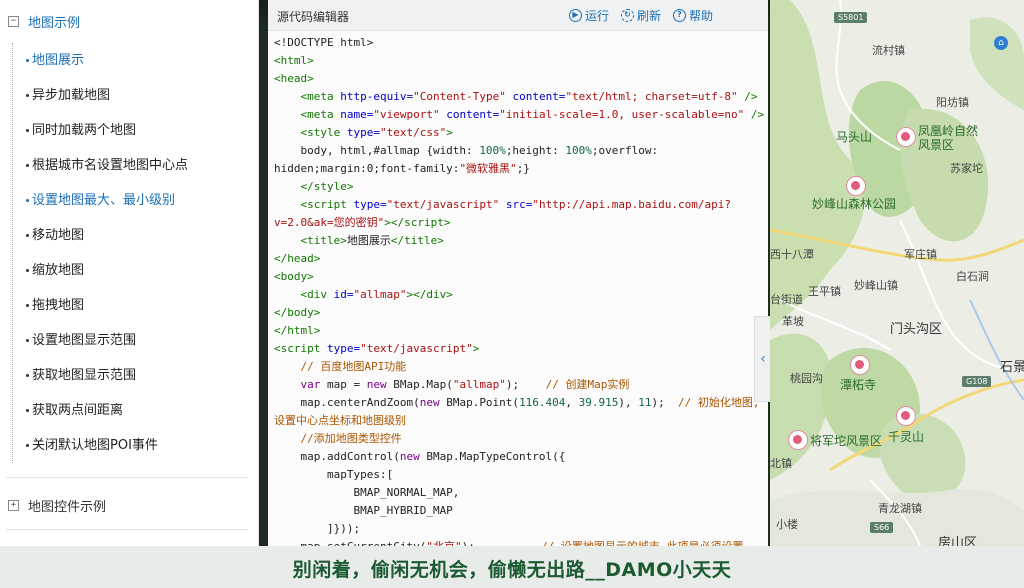 The image size is (1024, 588). What do you see at coordinates (104, 200) in the screenshot?
I see `sidebar-item-label: 设置地图最大、最小级别` at bounding box center [104, 200].